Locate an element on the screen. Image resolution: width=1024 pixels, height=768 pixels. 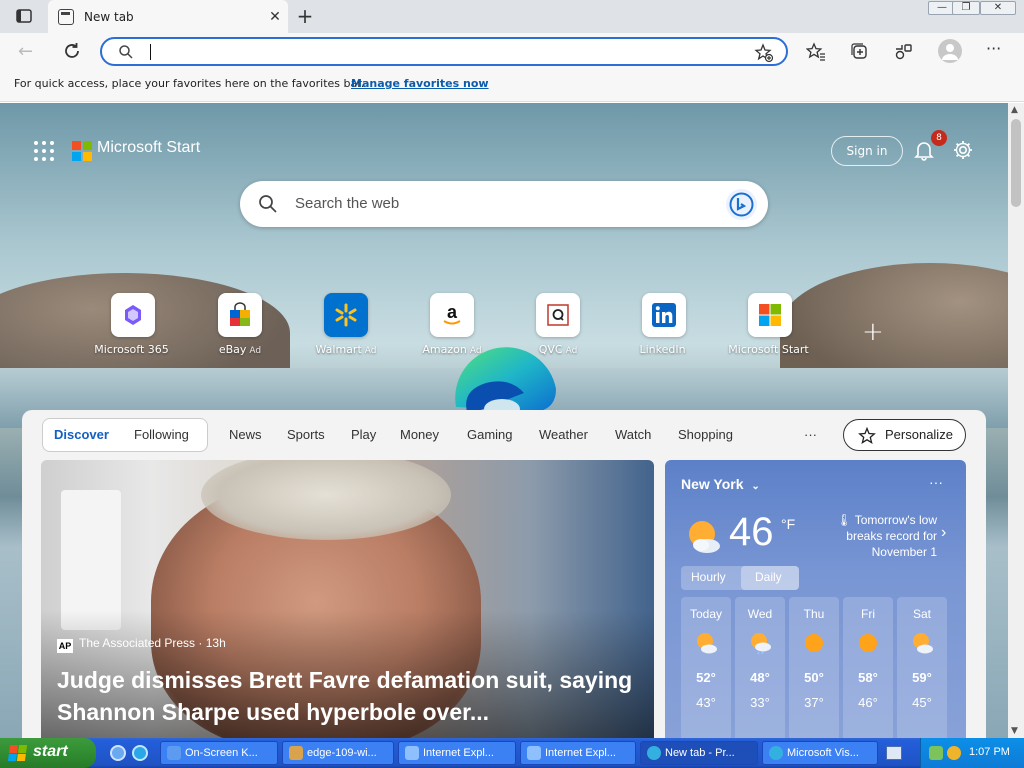
forecast-high: 52° is located at coordinates (706, 677).